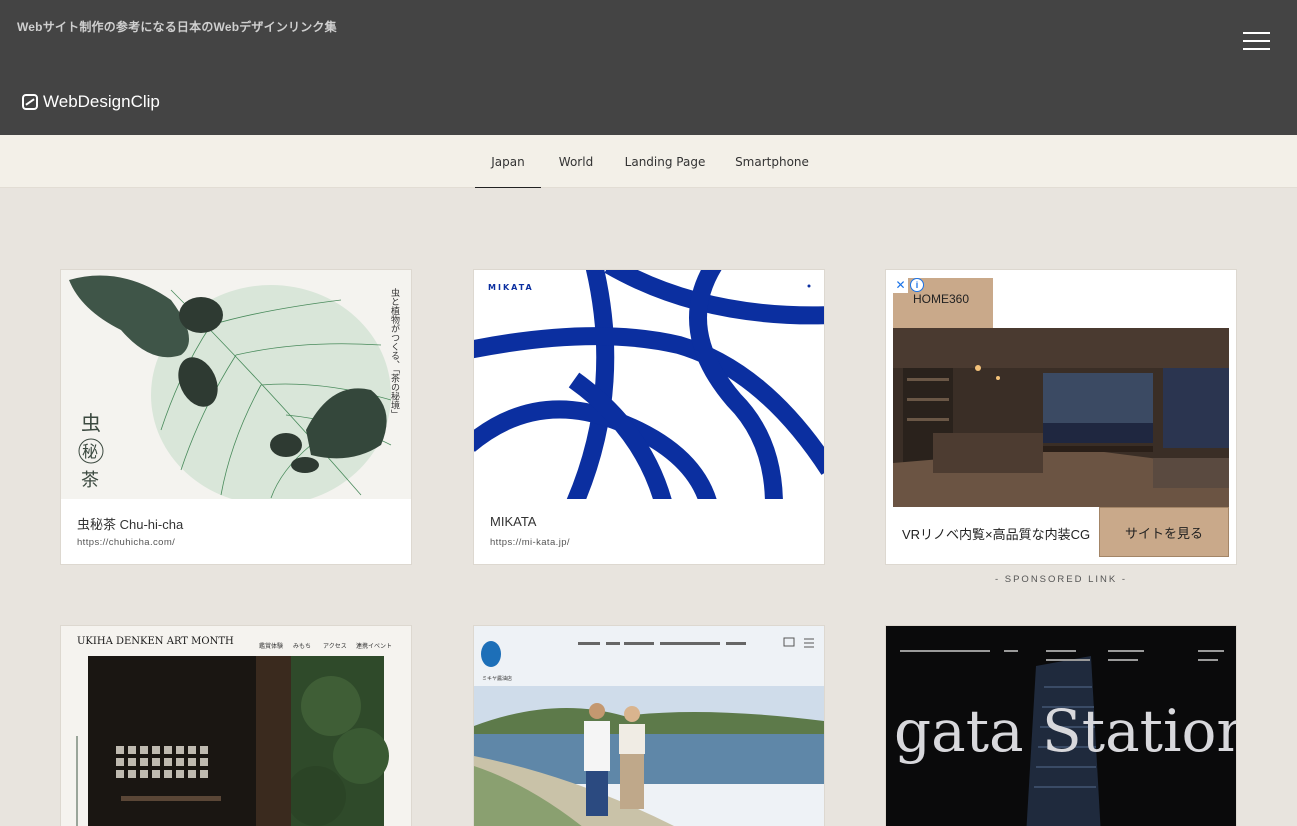 Image resolution: width=1297 pixels, height=826 pixels. I want to click on site-thumbnail: ミキヤ醤油店, so click(649, 726).